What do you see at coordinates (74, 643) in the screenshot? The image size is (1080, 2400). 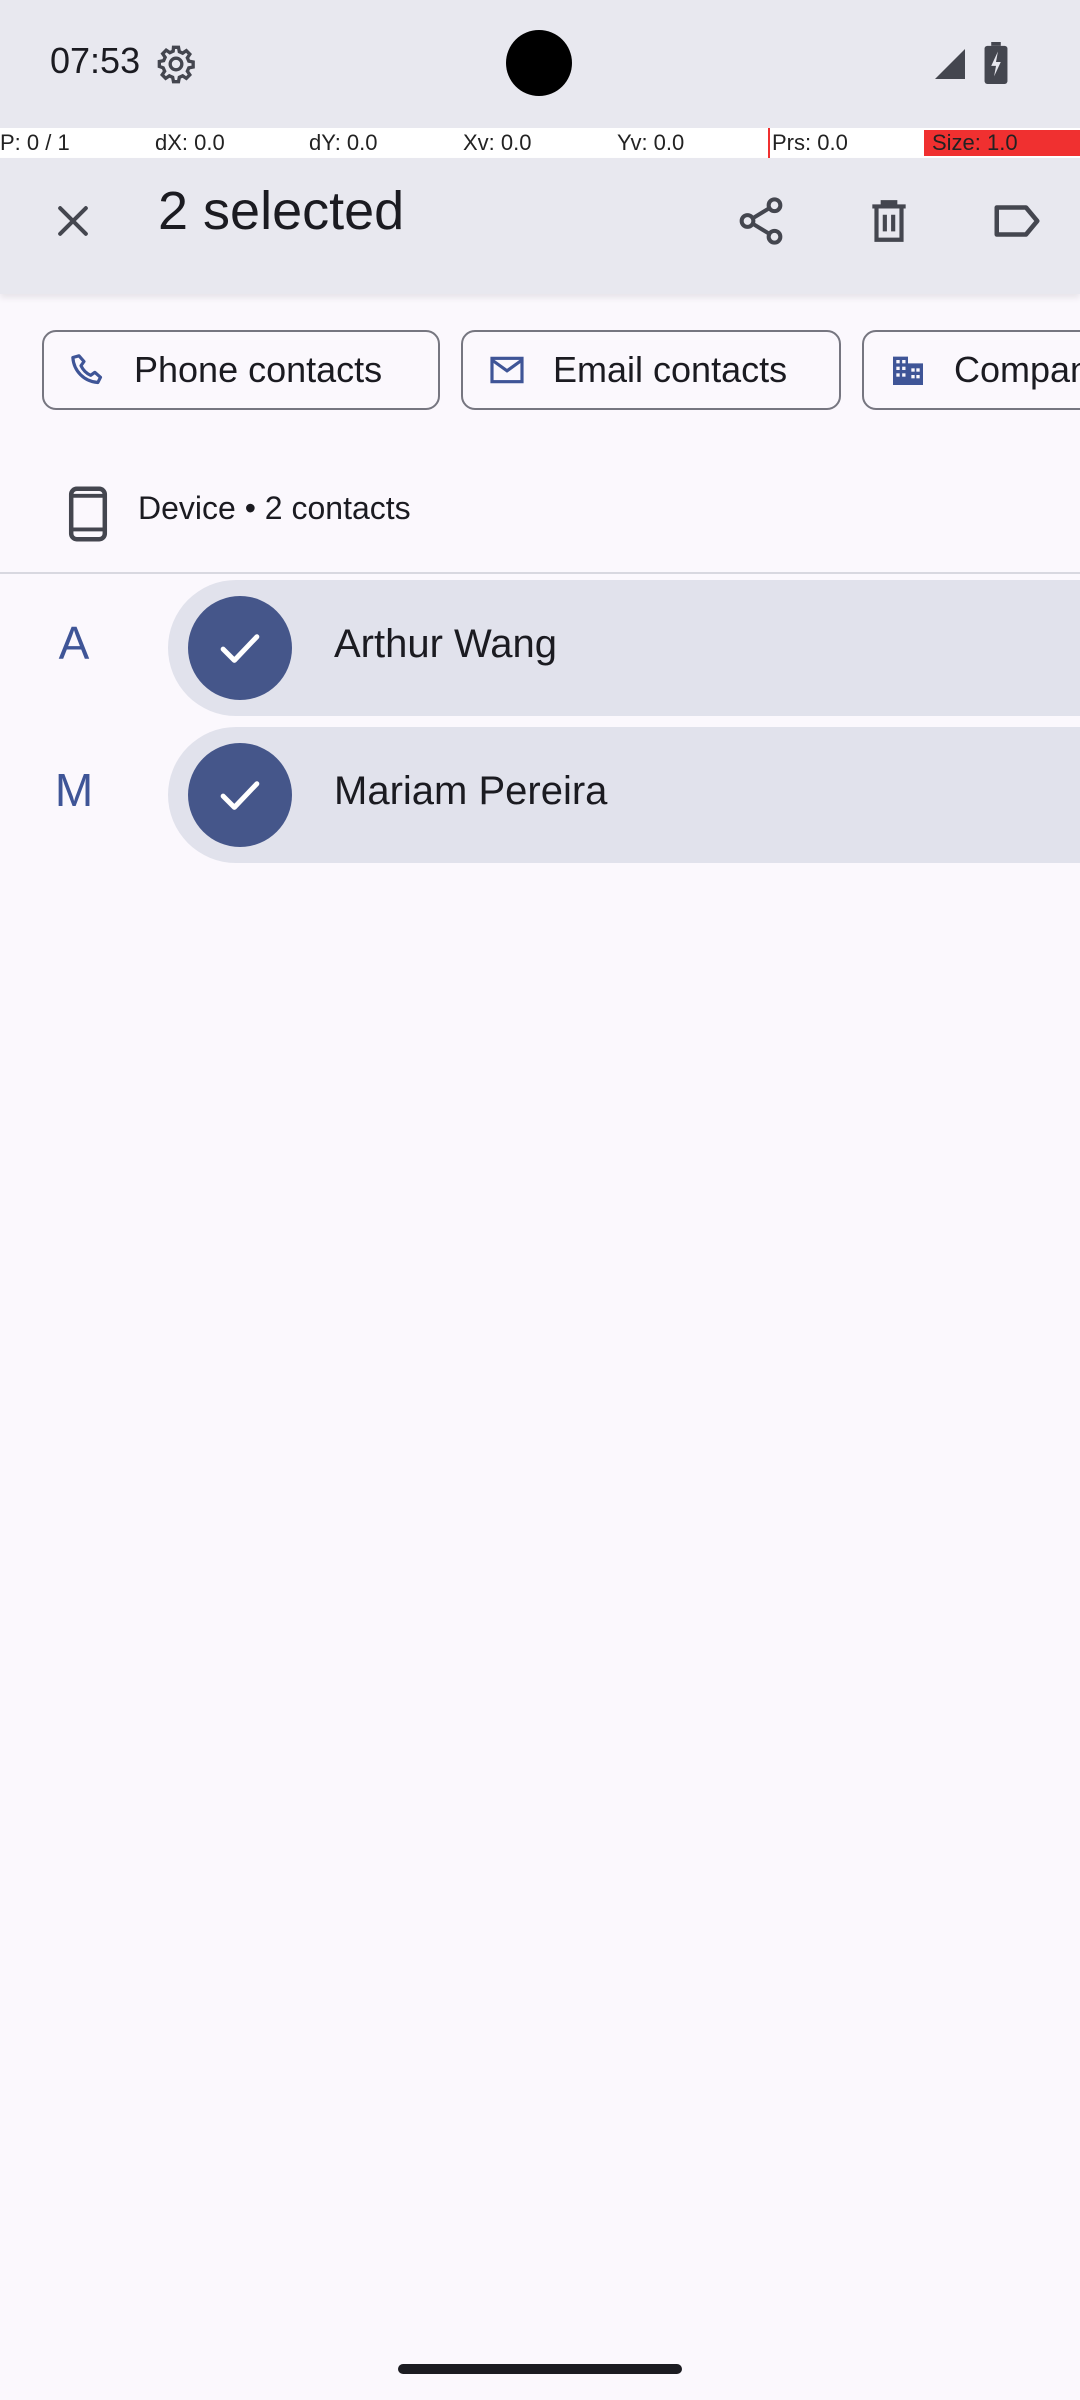 I see `section-letter: A` at bounding box center [74, 643].